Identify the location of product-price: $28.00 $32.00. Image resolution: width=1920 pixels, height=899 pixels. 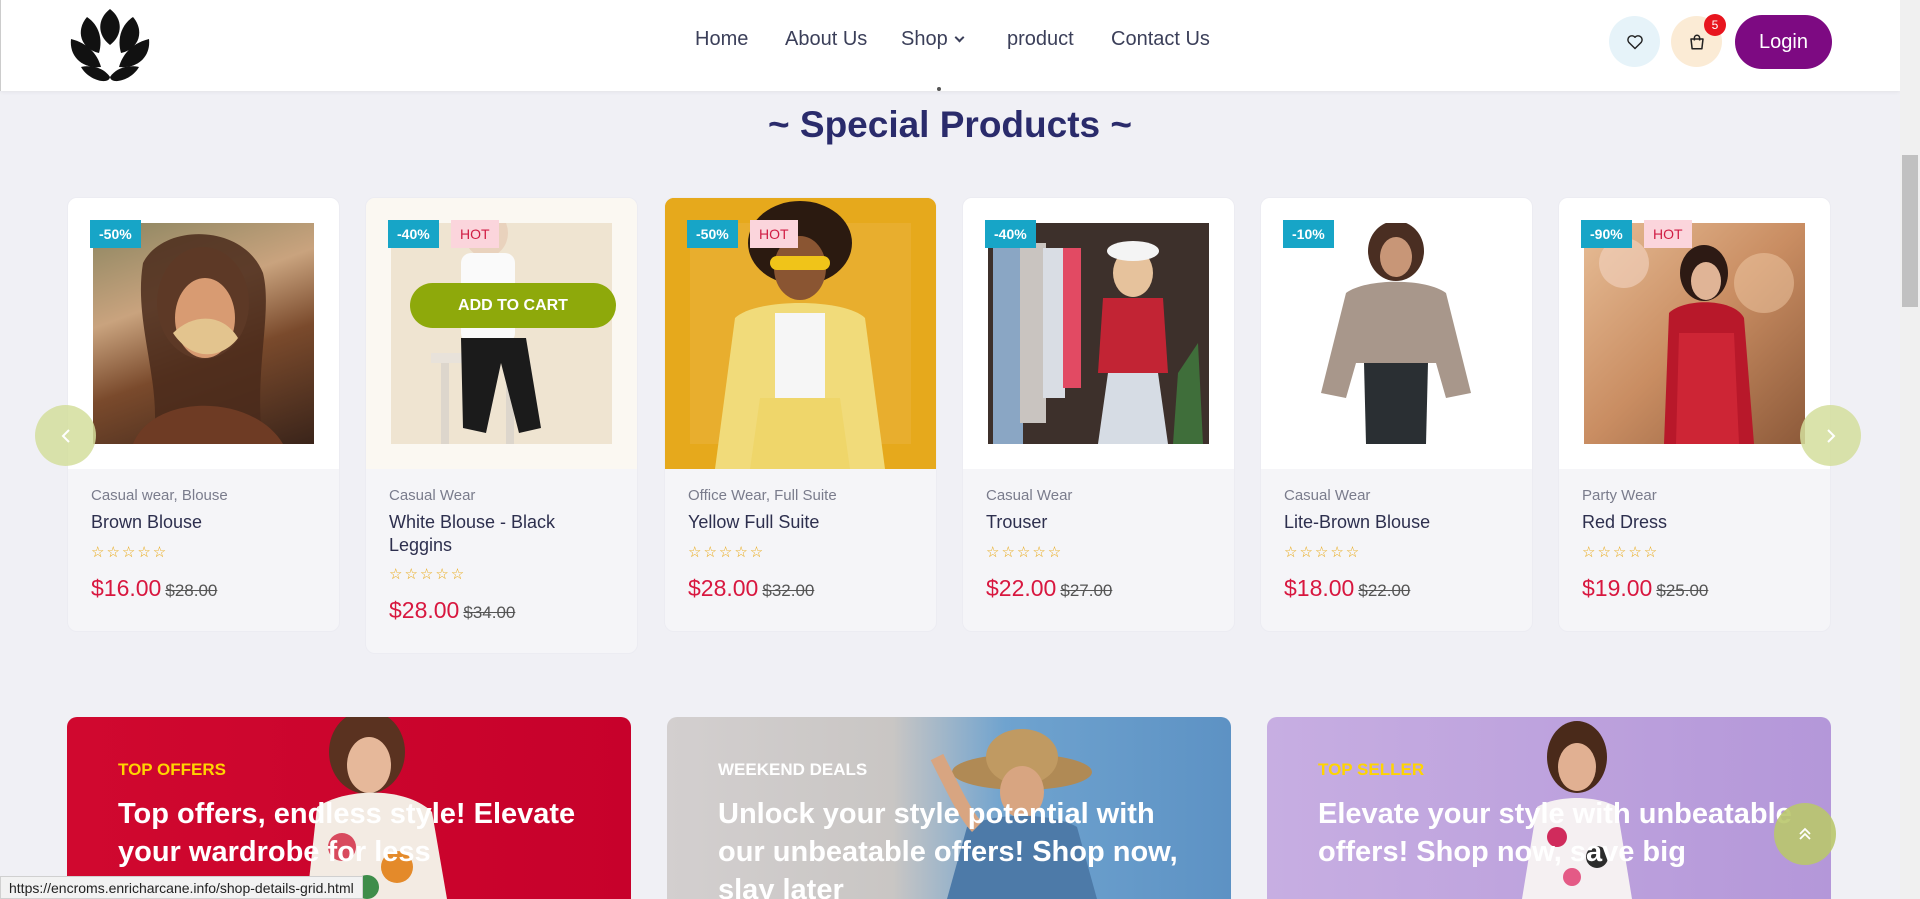
(751, 588).